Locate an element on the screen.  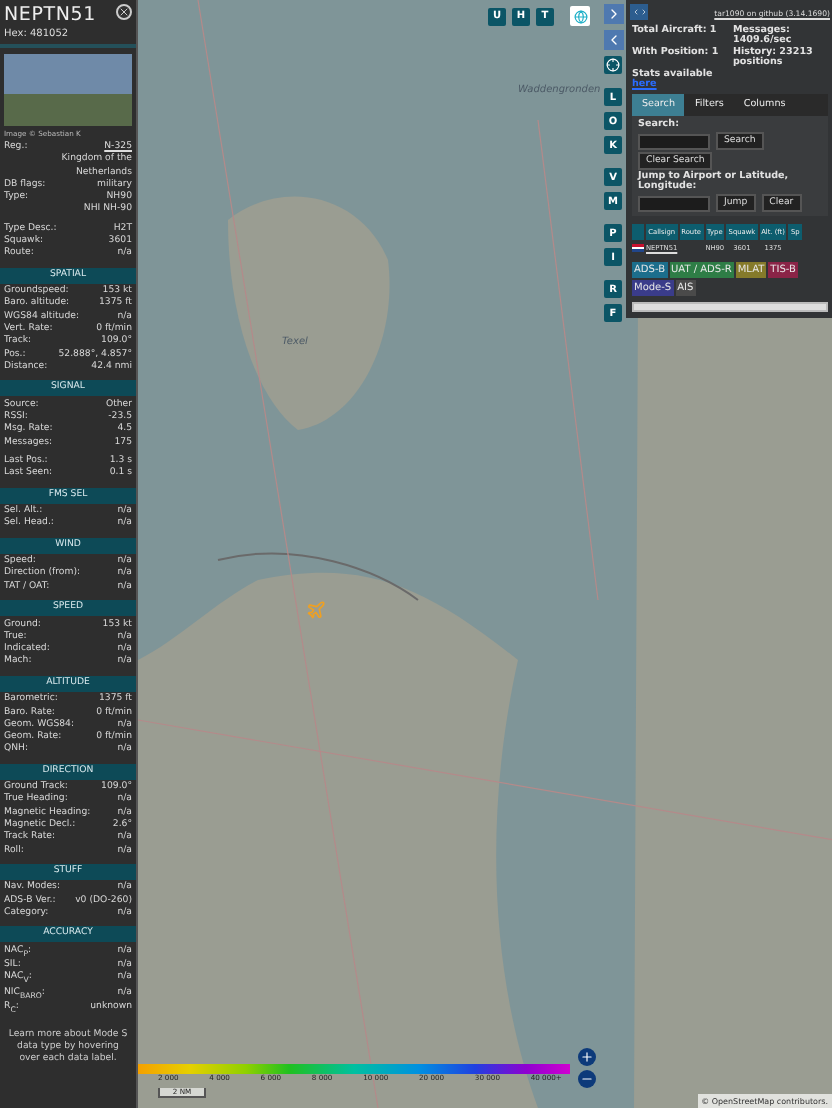
minus-icon is located at coordinates (587, 1079).